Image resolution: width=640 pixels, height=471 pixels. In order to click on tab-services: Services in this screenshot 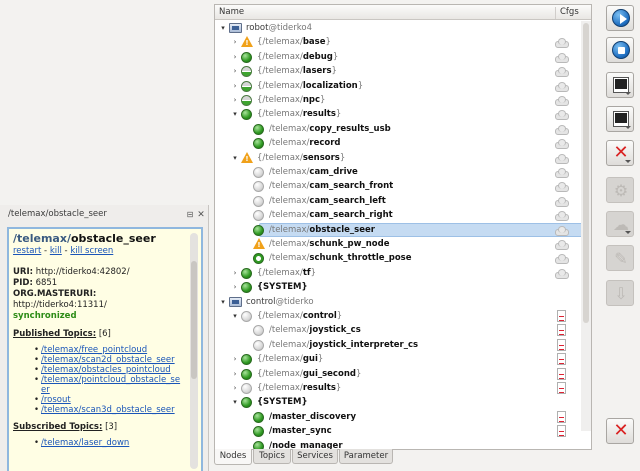, I will do `click(315, 456)`.